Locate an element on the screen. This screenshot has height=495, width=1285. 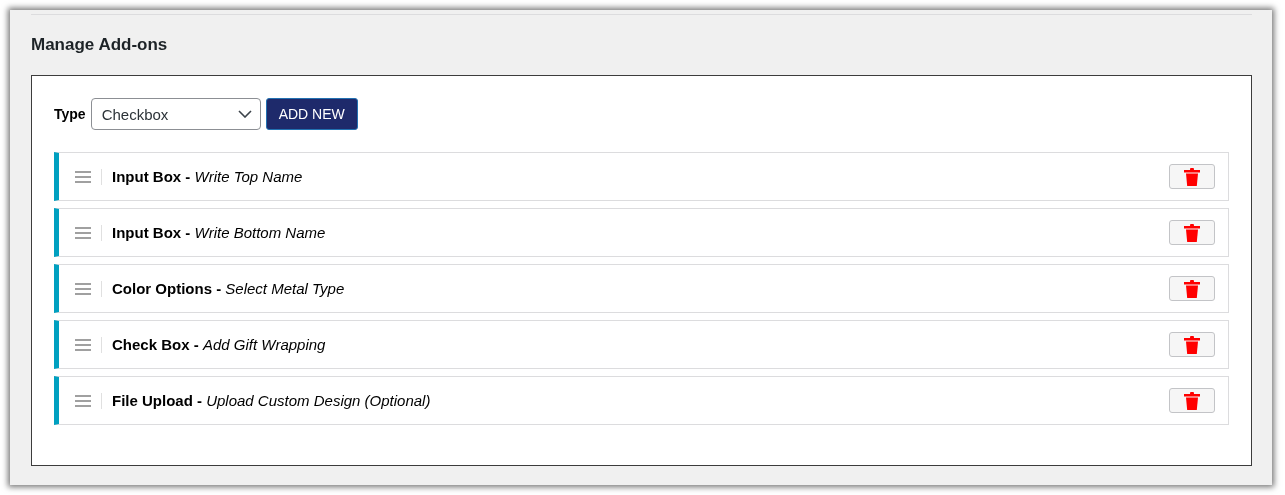
chevron-icon is located at coordinates (244, 114).